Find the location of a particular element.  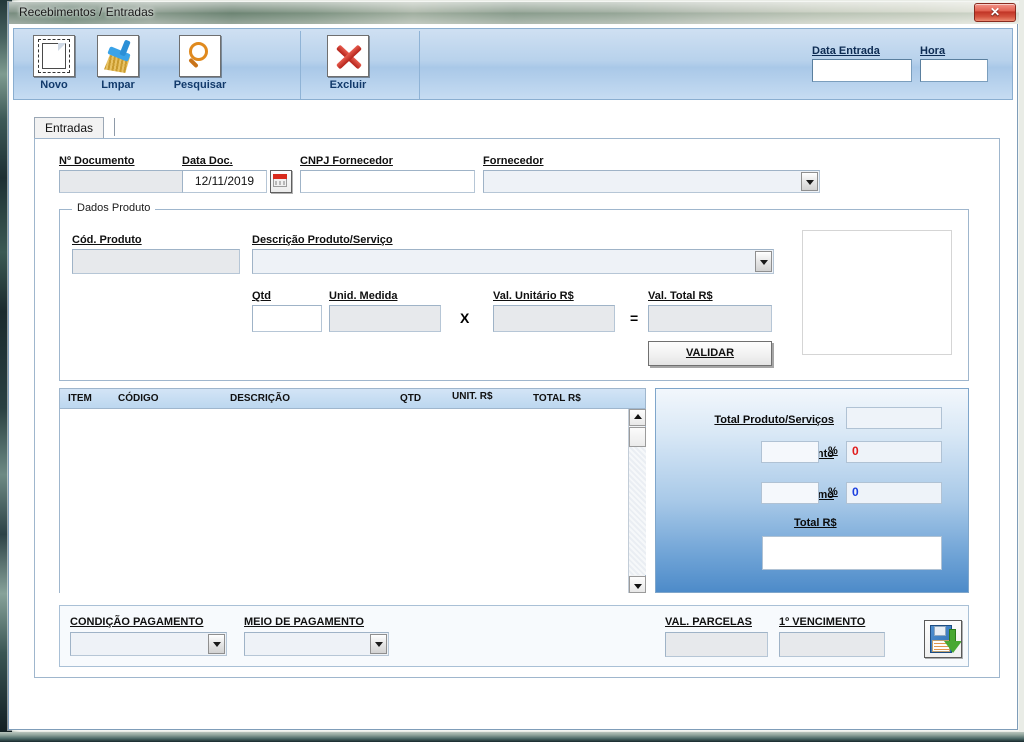

primeiro-vencimento-label: 1º VENCIMENTO is located at coordinates (822, 622).